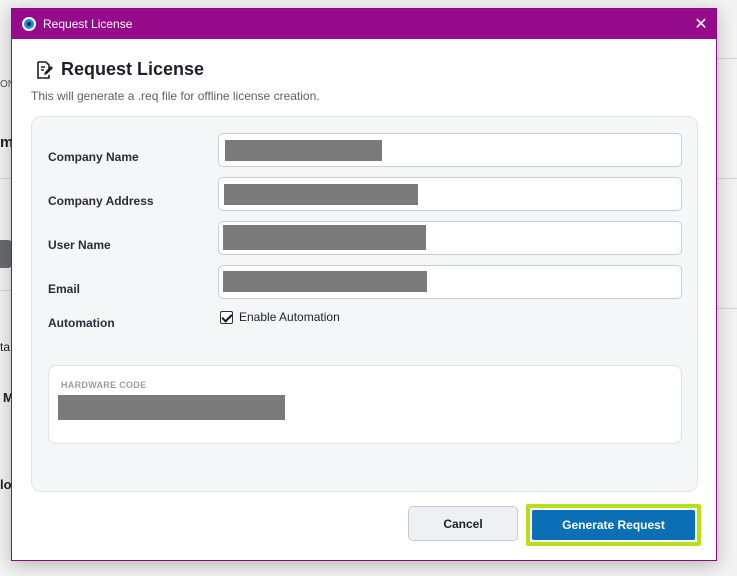  I want to click on bg-fragment: ta, so click(5, 347).